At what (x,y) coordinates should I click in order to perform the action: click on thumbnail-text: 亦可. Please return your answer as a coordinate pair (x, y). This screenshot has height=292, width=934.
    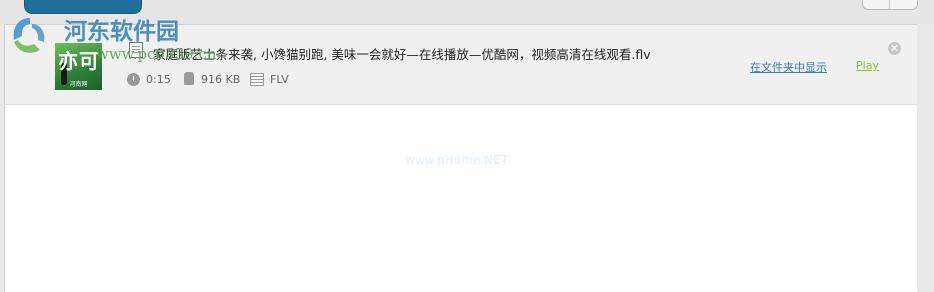
    Looking at the image, I should click on (79, 61).